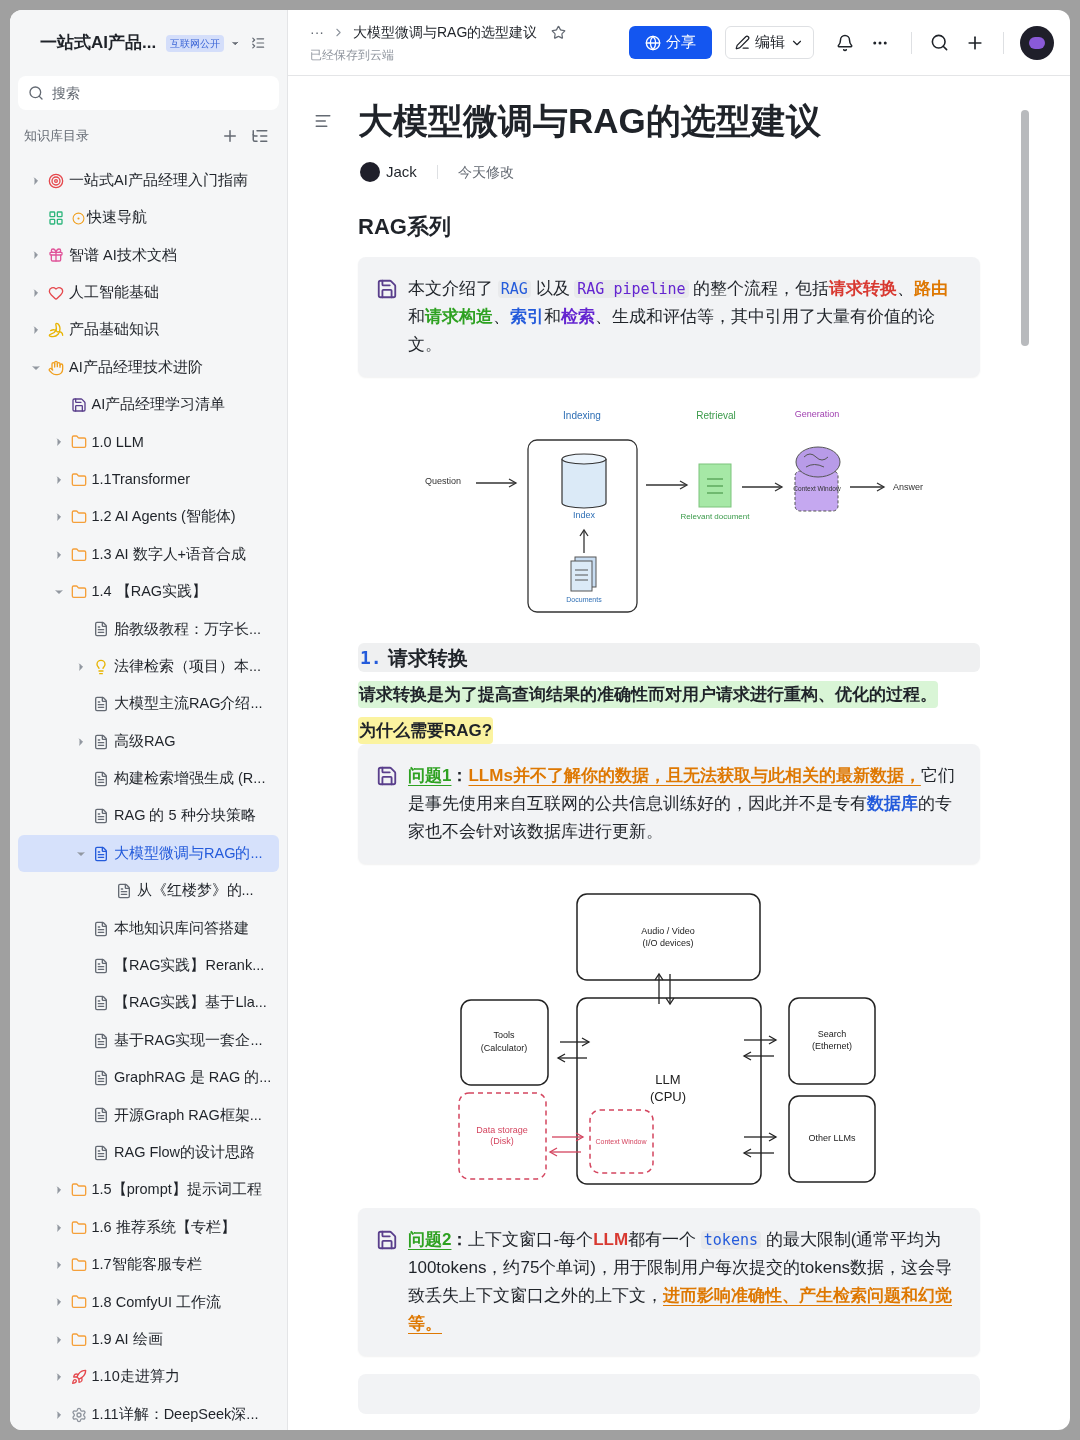 The image size is (1080, 1440). I want to click on tree-item: 快速导航, so click(148, 218).